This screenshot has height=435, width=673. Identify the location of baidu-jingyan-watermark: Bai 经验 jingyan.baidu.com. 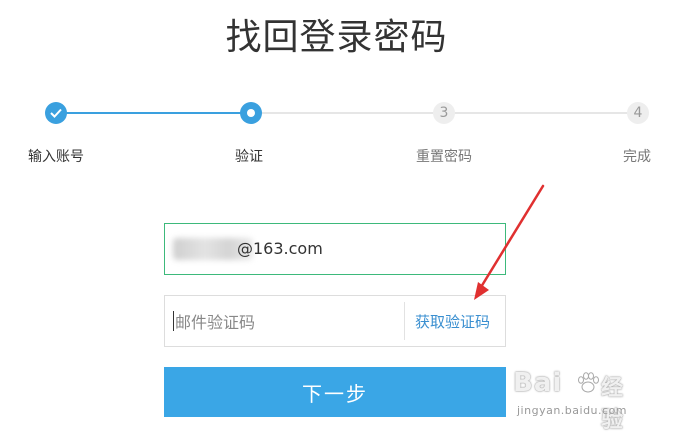
(575, 400).